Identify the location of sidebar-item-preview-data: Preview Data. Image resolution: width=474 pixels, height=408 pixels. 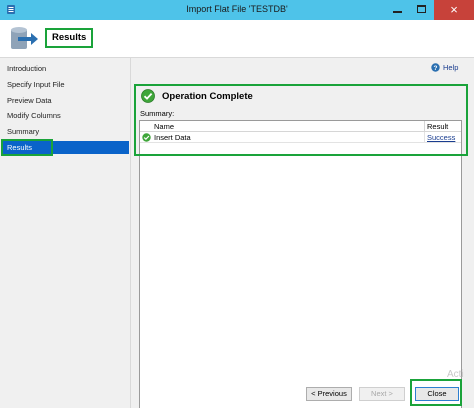
(66, 100).